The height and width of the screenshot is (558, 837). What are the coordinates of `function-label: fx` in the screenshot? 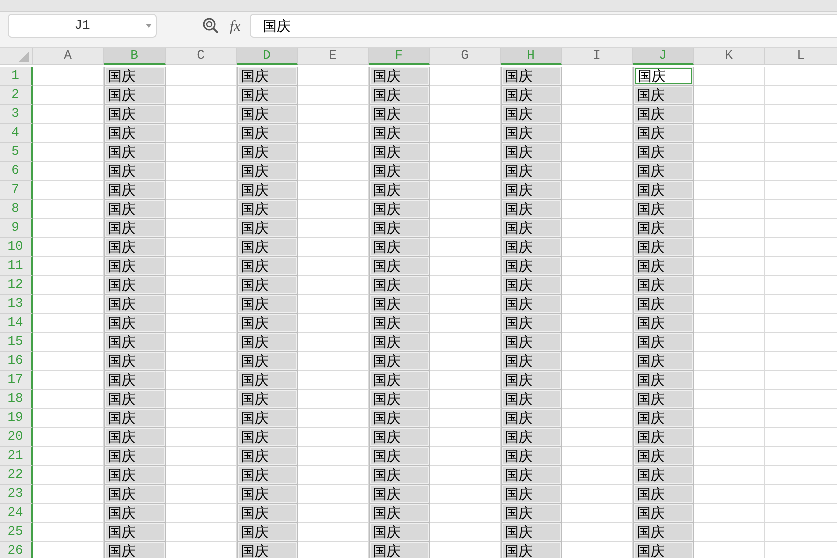 It's located at (235, 27).